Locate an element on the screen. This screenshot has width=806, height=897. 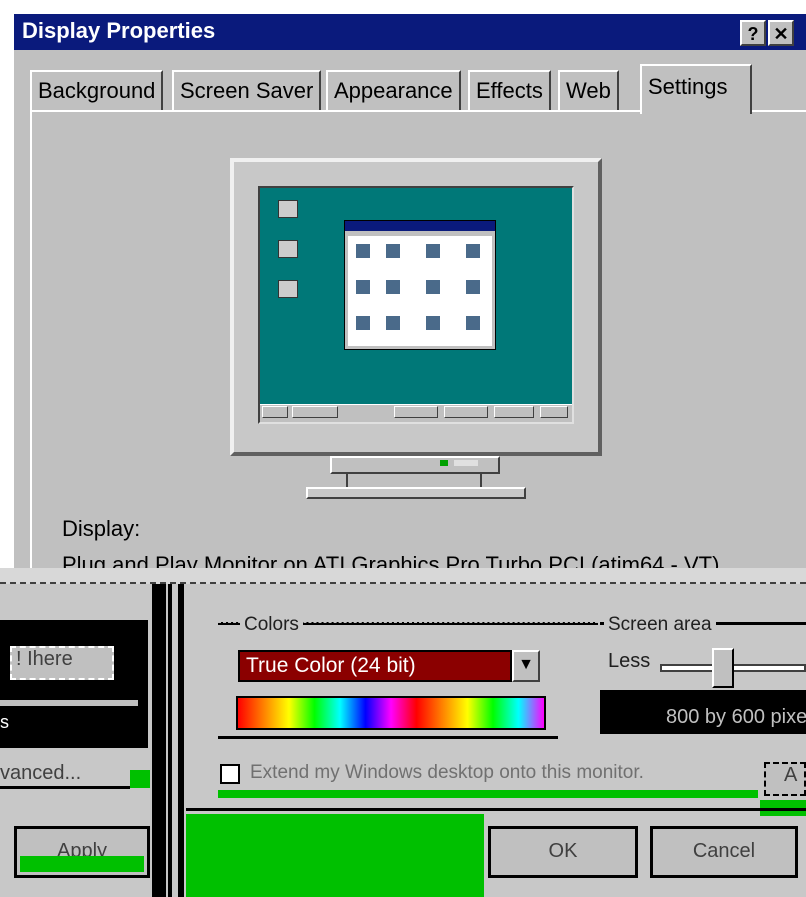
glitch-band is located at coordinates (403, 576).